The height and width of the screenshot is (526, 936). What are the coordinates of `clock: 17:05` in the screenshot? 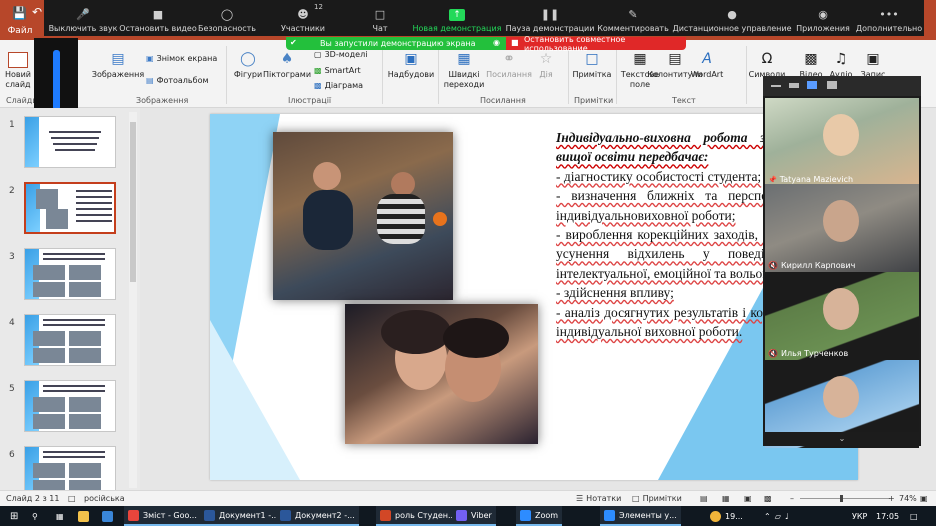 It's located at (887, 516).